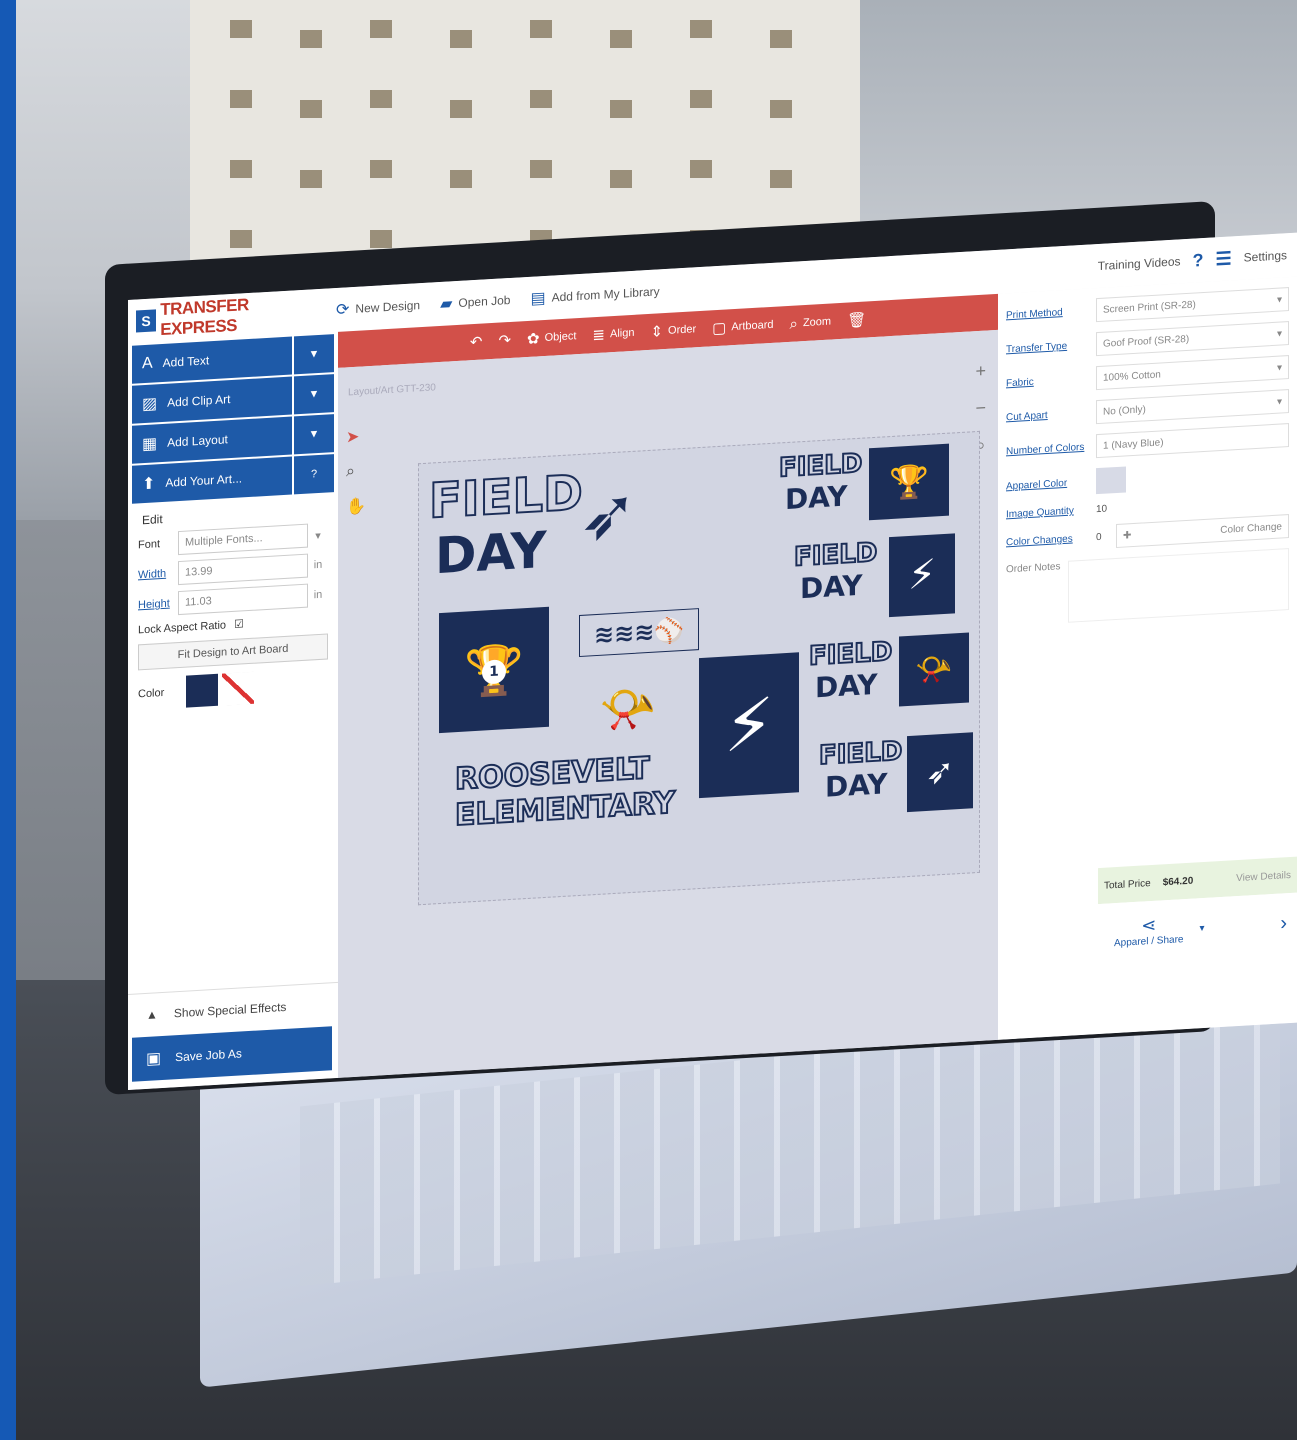 Image resolution: width=1297 pixels, height=1440 pixels. Describe the element at coordinates (673, 330) in the screenshot. I see `order-button: ⇕ Order` at that location.